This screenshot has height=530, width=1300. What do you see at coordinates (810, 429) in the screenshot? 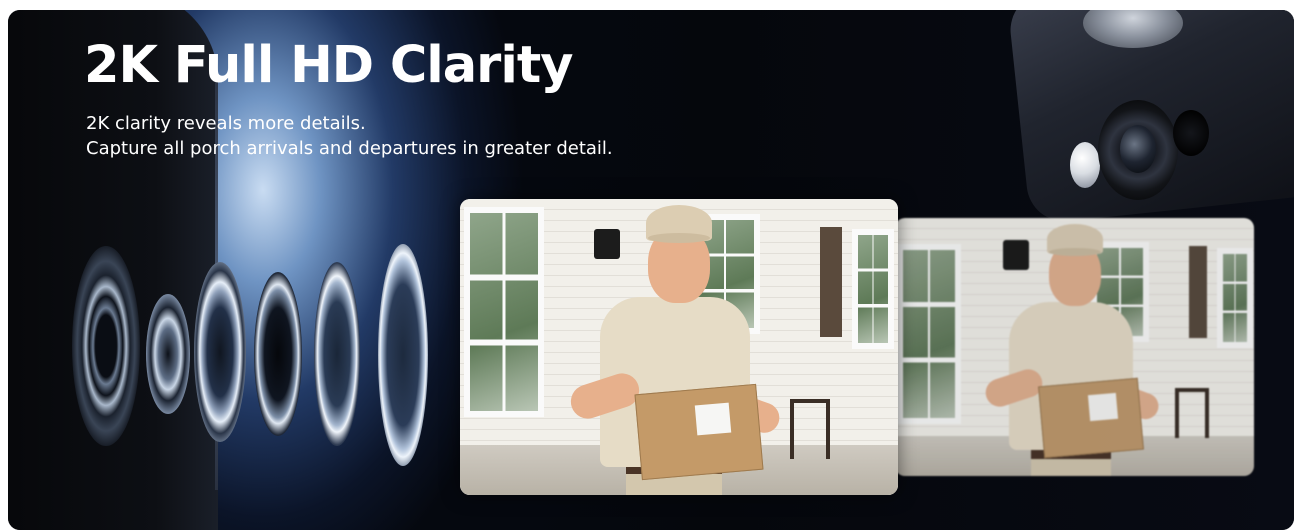
I see `porch-chair` at bounding box center [810, 429].